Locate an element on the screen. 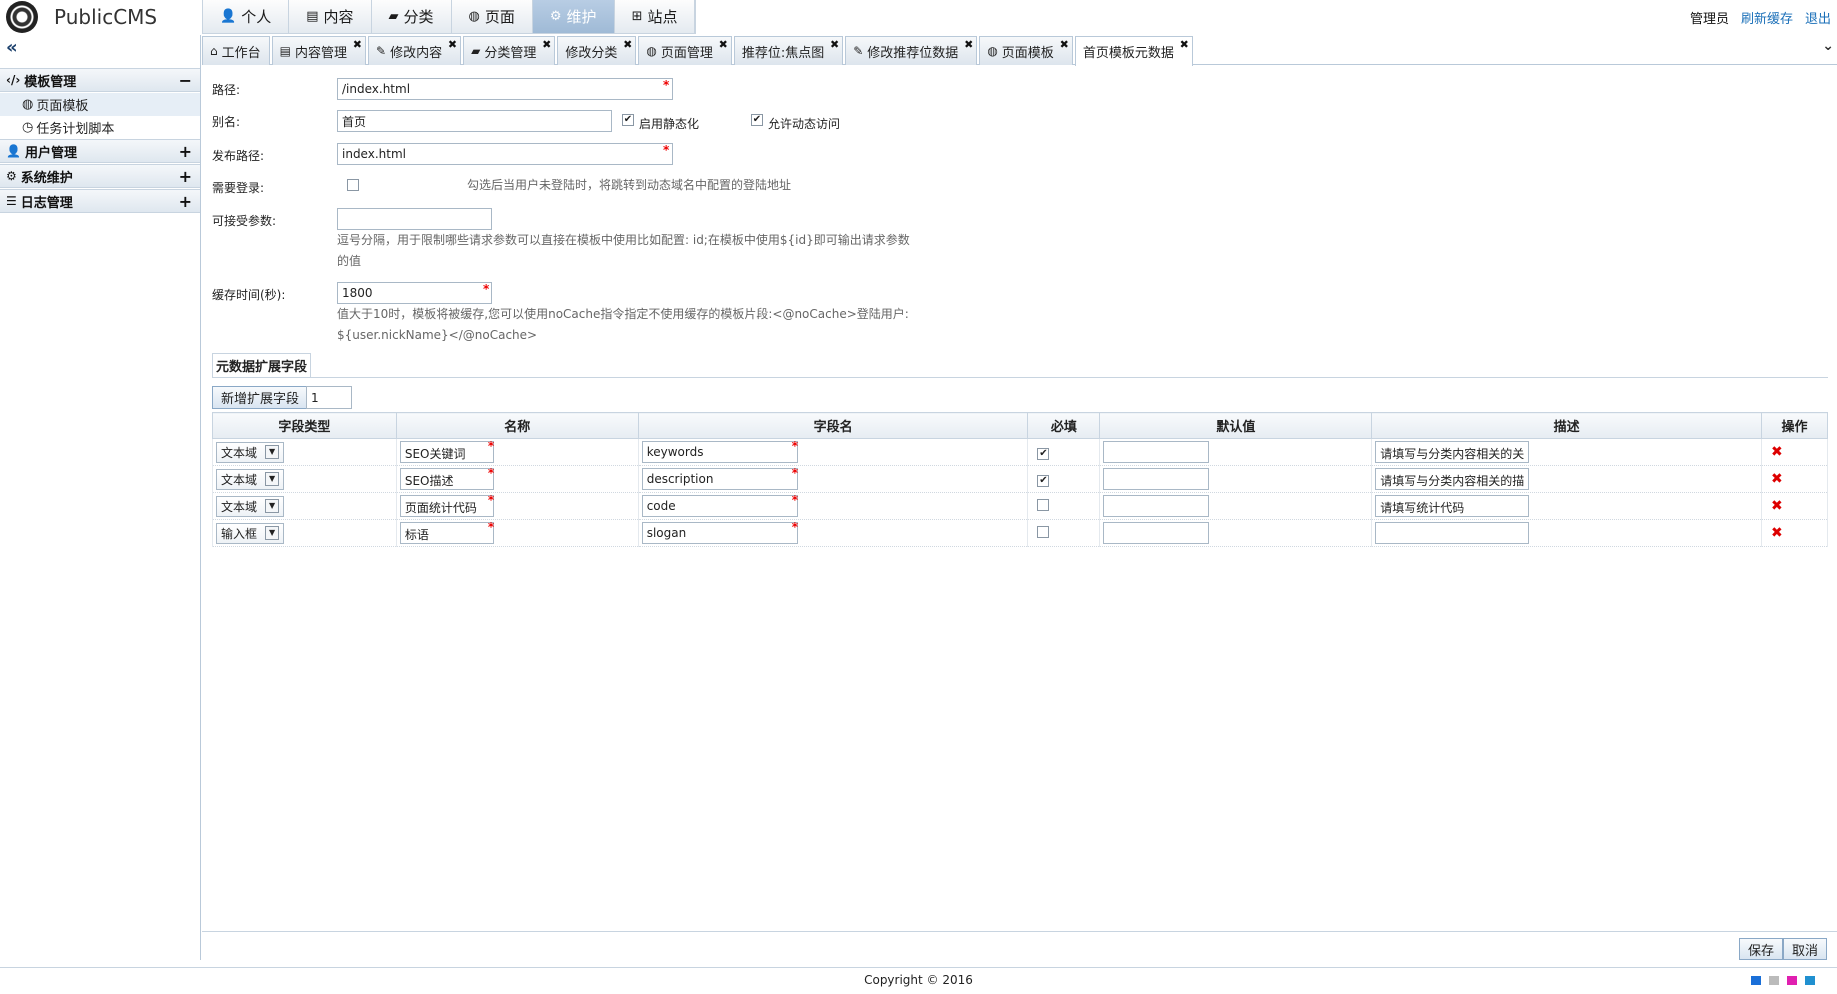 This screenshot has height=994, width=1837. cell-desc is located at coordinates (1566, 533).